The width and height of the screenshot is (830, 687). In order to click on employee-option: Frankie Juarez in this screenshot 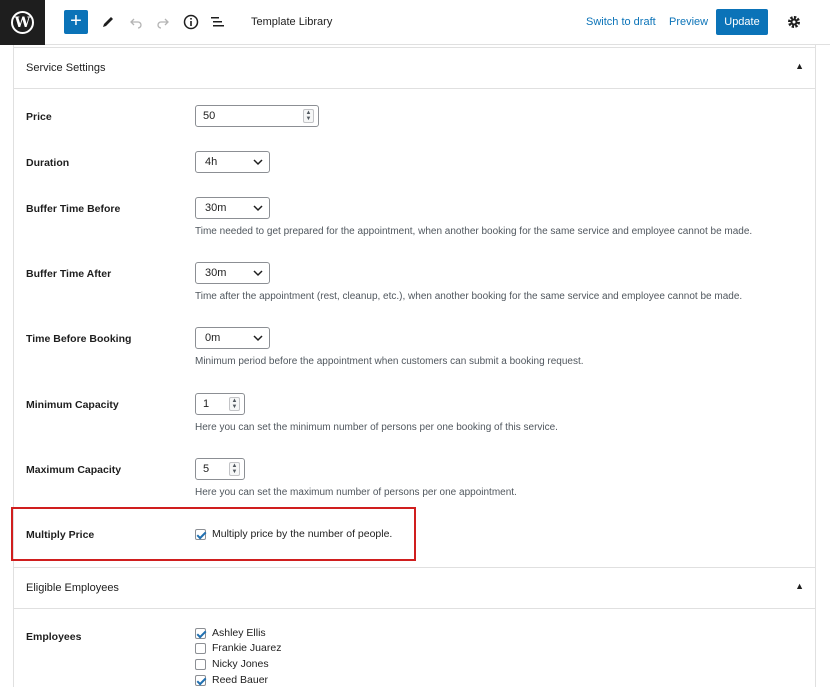, I will do `click(238, 648)`.